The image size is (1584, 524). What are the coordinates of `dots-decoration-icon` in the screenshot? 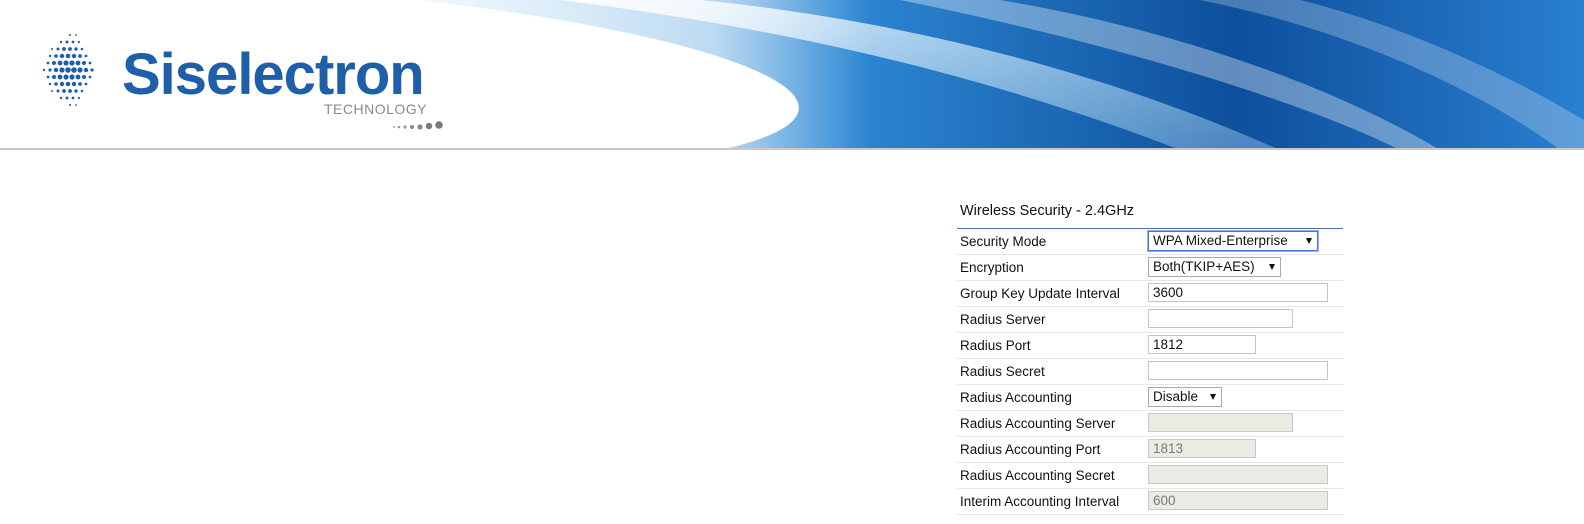 It's located at (418, 125).